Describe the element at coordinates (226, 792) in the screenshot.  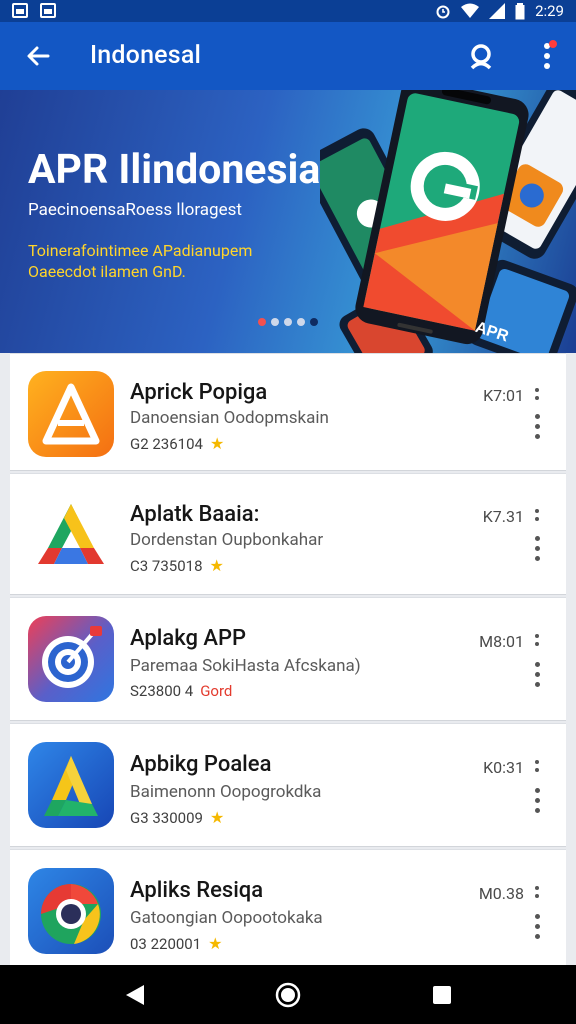
I see `app-developer: Baimenonn Oopogrokdka` at that location.